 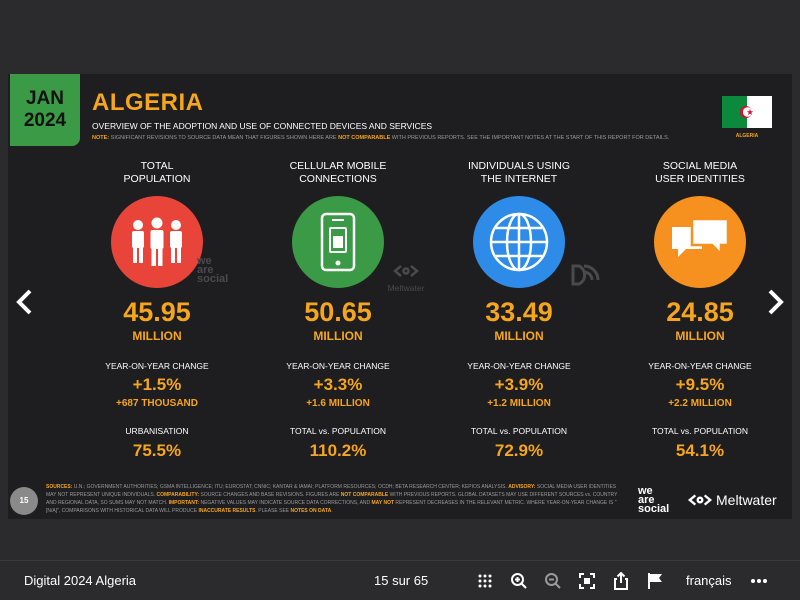 I want to click on fullscreen-icon, so click(x=587, y=581).